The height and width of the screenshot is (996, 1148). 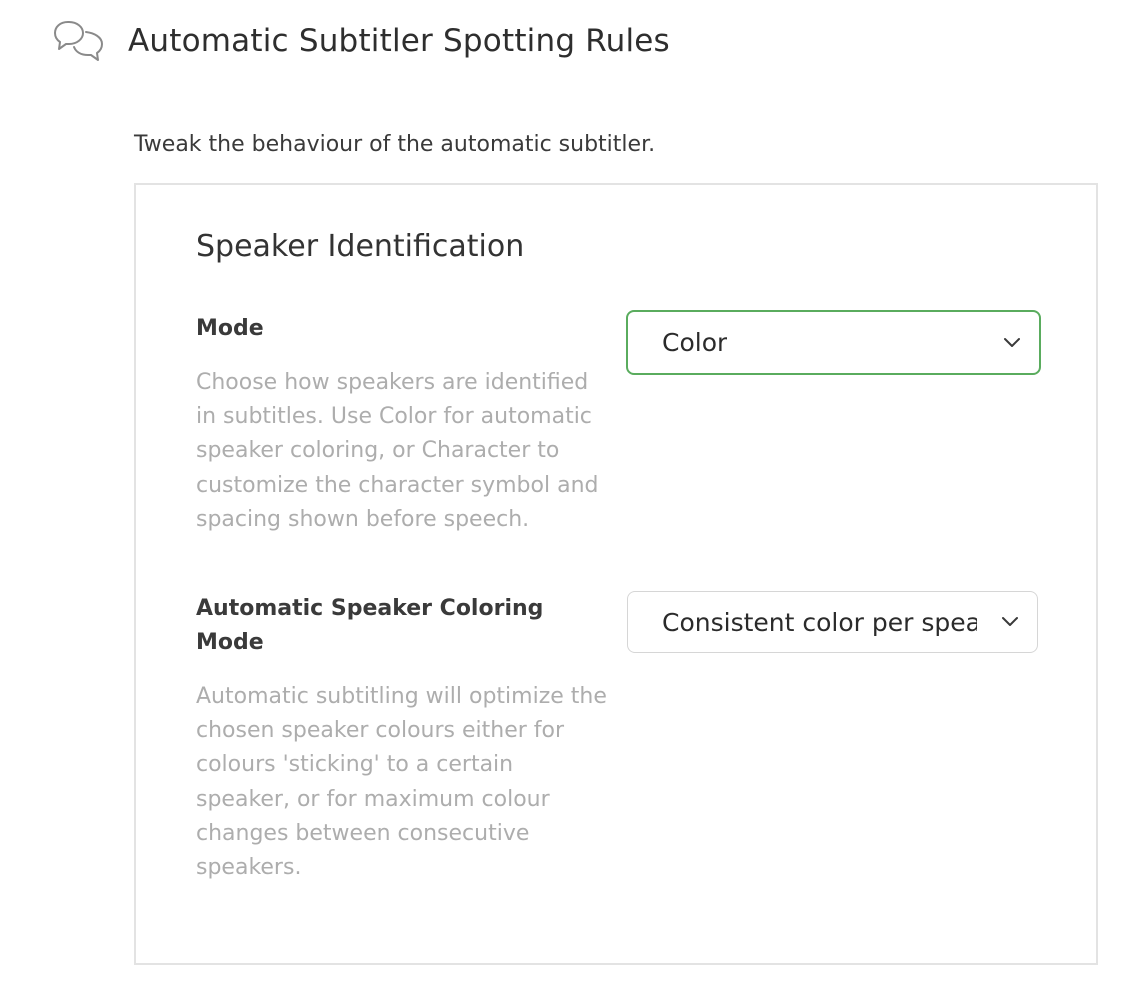 I want to click on chat-bubbles-icon, so click(x=79, y=41).